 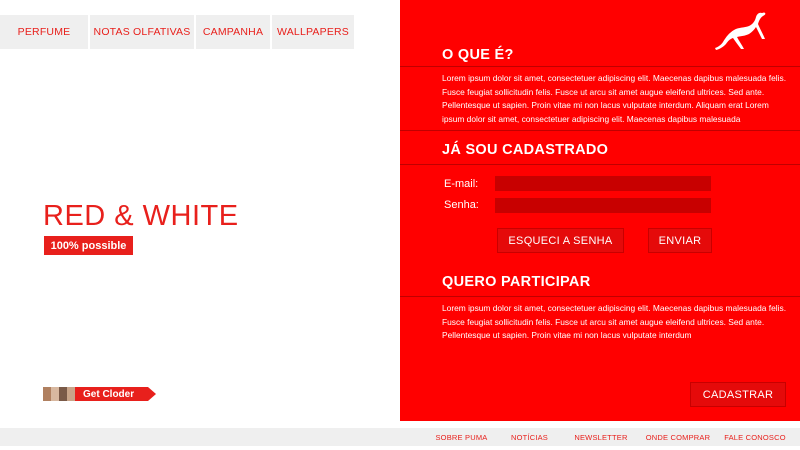 I want to click on password-field, so click(x=603, y=205).